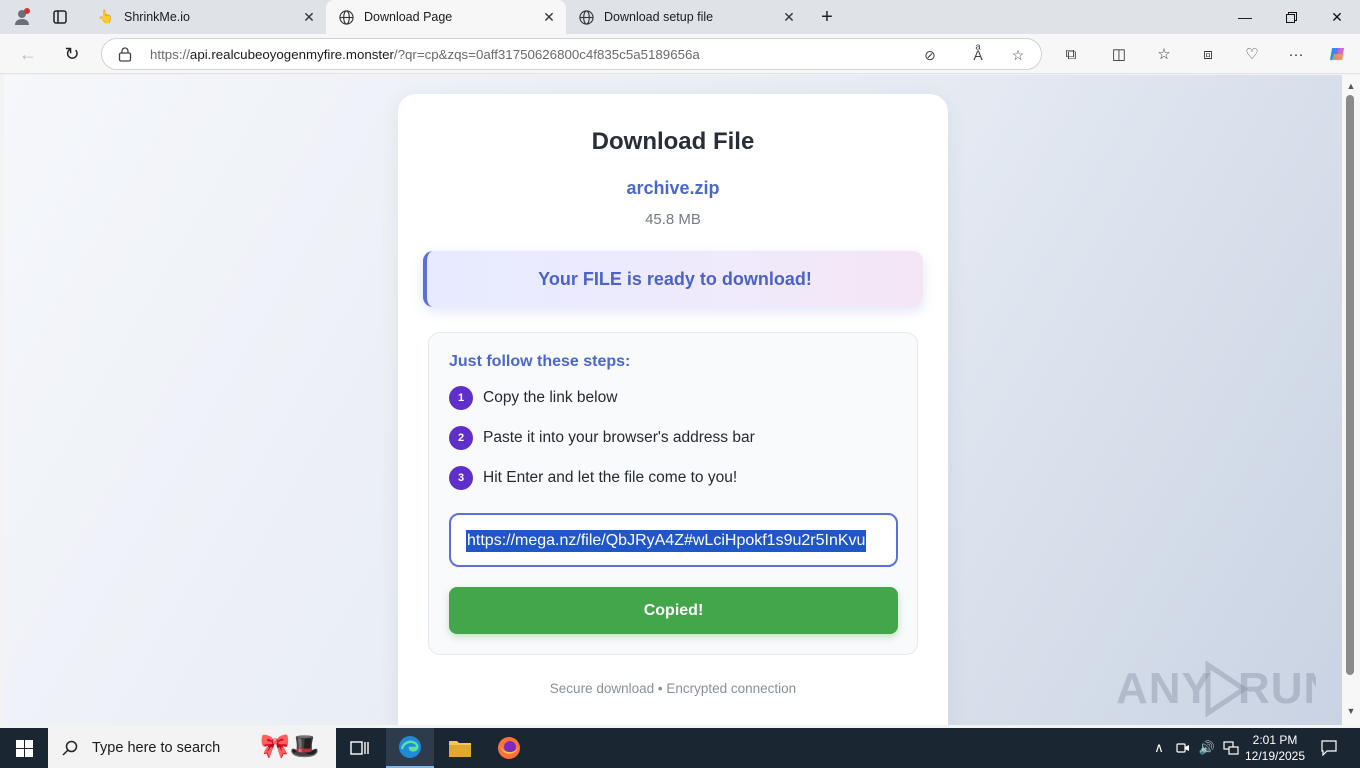 Image resolution: width=1360 pixels, height=768 pixels. What do you see at coordinates (1337, 17) in the screenshot?
I see `close-window-icon: ✕` at bounding box center [1337, 17].